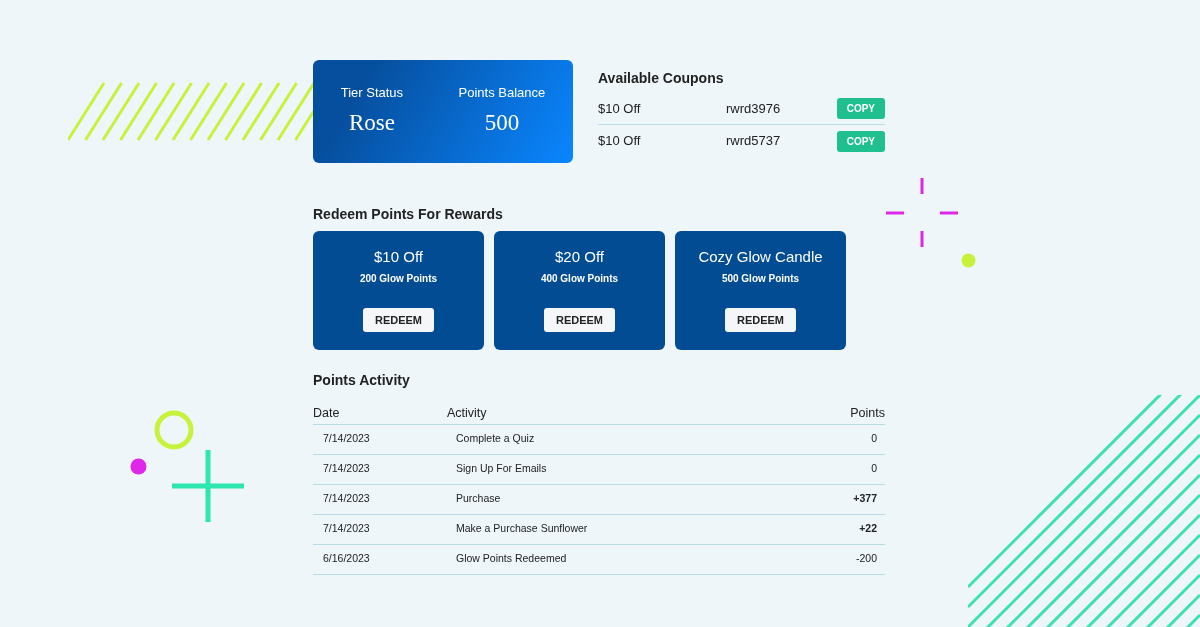 The image size is (1200, 627). Describe the element at coordinates (760, 278) in the screenshot. I see `reward-cost: 500 Glow Points` at that location.